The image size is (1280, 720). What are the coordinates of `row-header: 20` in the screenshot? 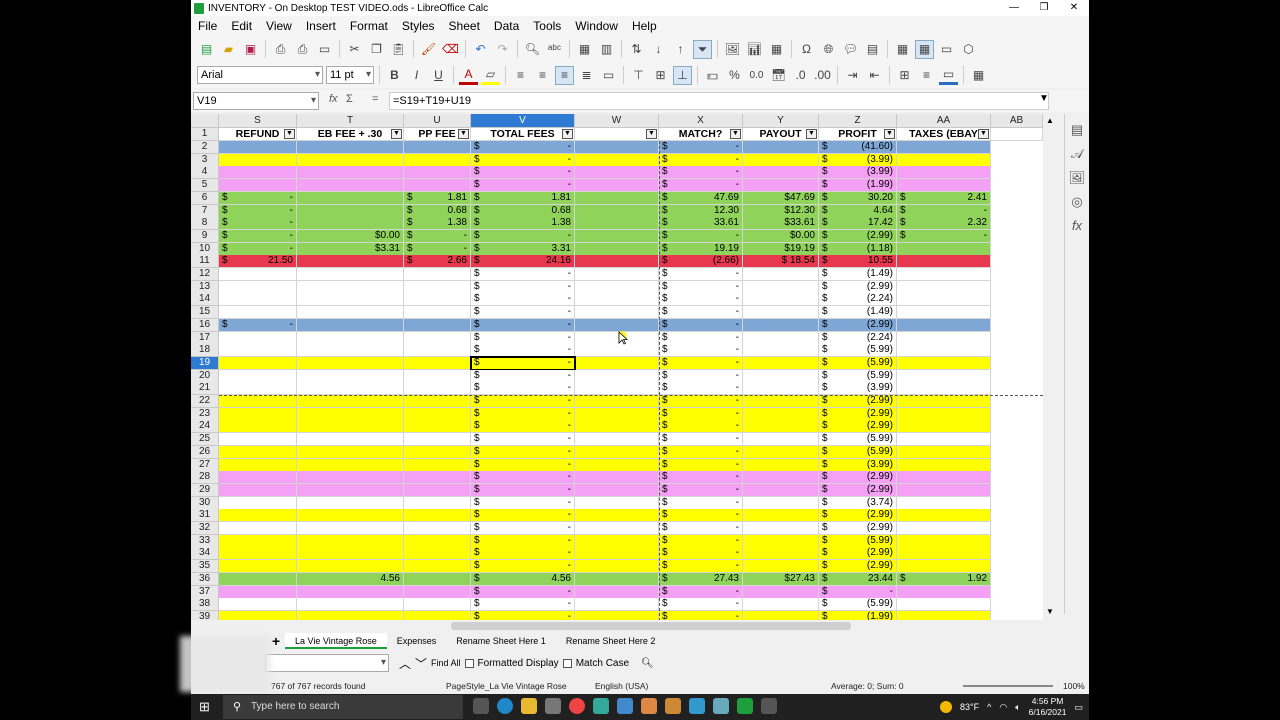 It's located at (205, 376).